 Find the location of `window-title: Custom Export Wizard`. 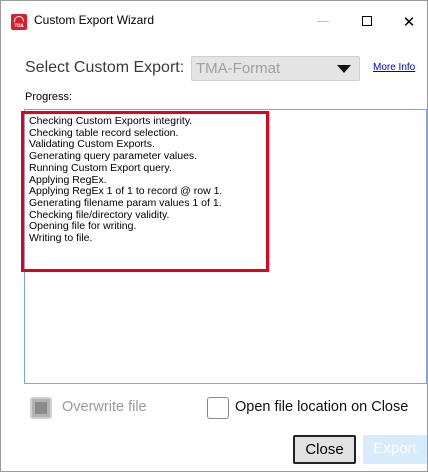

window-title: Custom Export Wizard is located at coordinates (94, 20).